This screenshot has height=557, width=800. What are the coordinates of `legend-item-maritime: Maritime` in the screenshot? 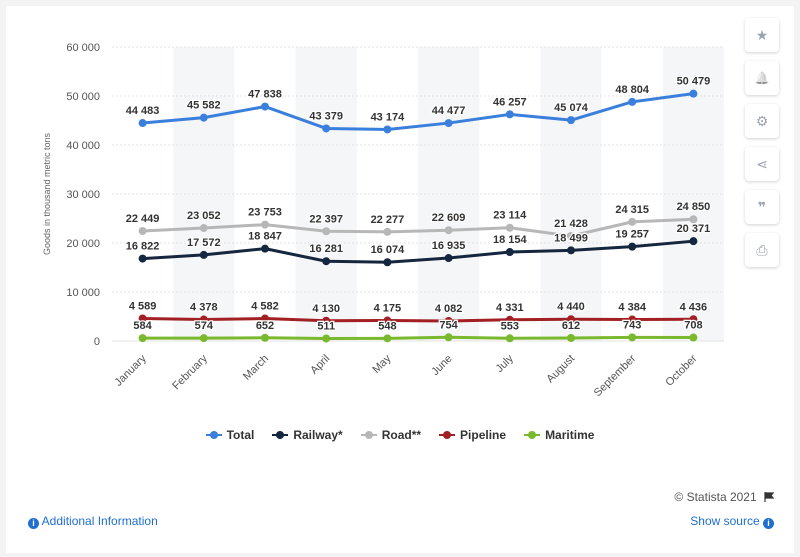 It's located at (559, 435).